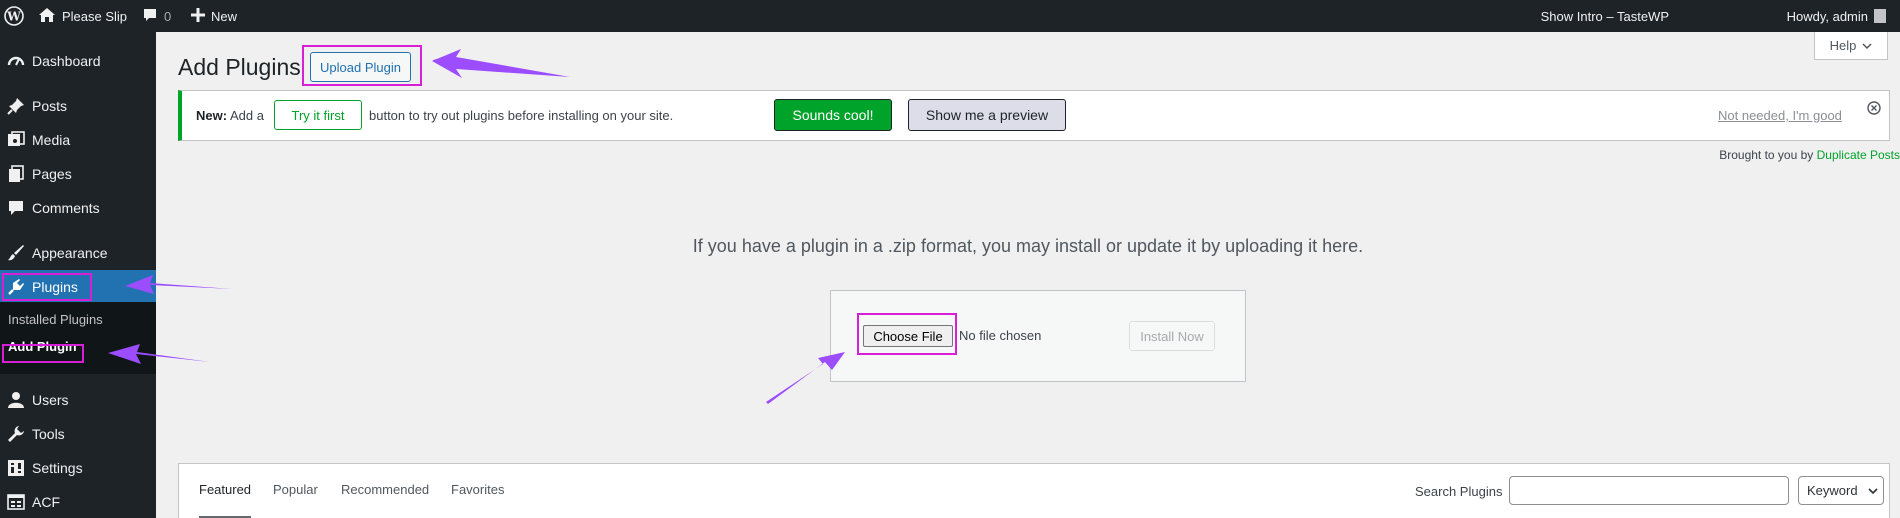  Describe the element at coordinates (1874, 108) in the screenshot. I see `close-icon` at that location.